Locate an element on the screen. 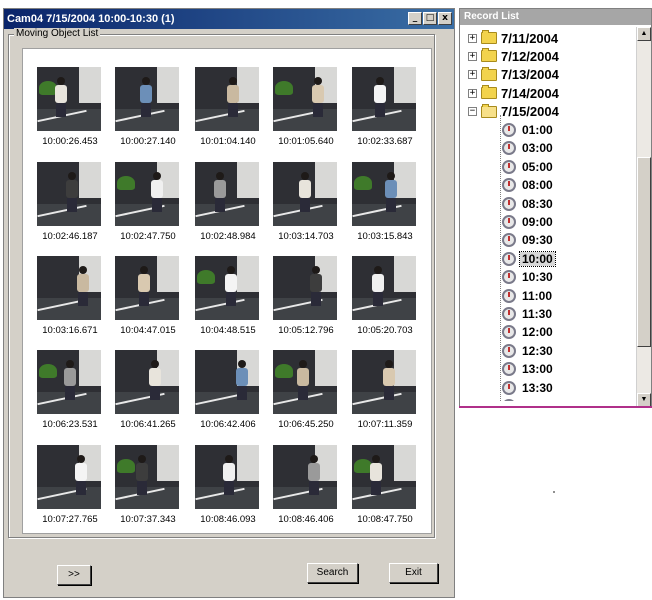 This screenshot has width=652, height=600. tree-time-item: 01:00 is located at coordinates (528, 130).